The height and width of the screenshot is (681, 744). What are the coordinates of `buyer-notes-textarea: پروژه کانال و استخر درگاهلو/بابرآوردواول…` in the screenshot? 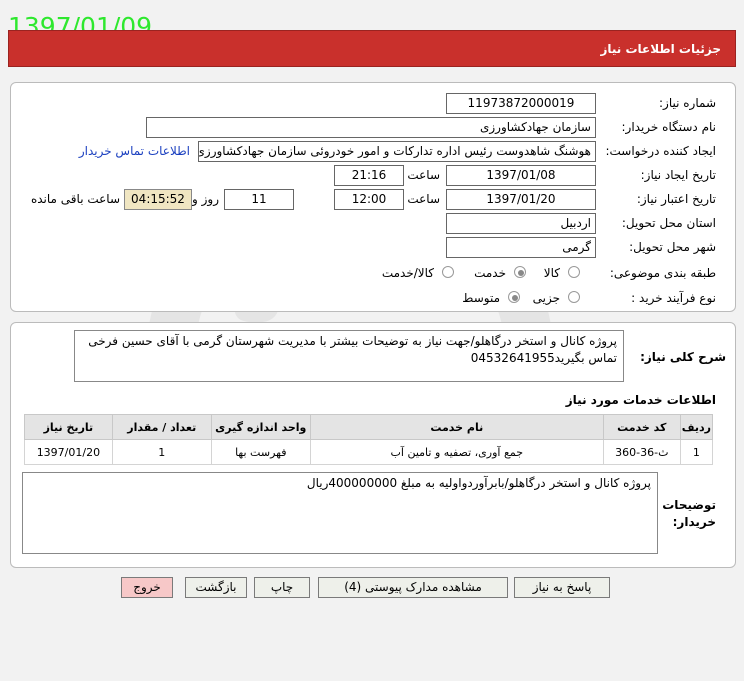 It's located at (340, 513).